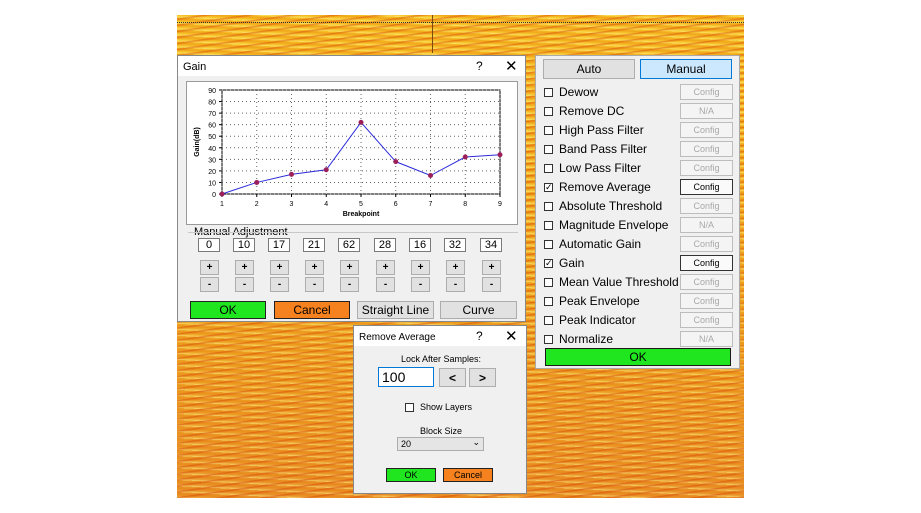 The width and height of the screenshot is (921, 513). I want to click on y-tick-label: 0, so click(214, 195).